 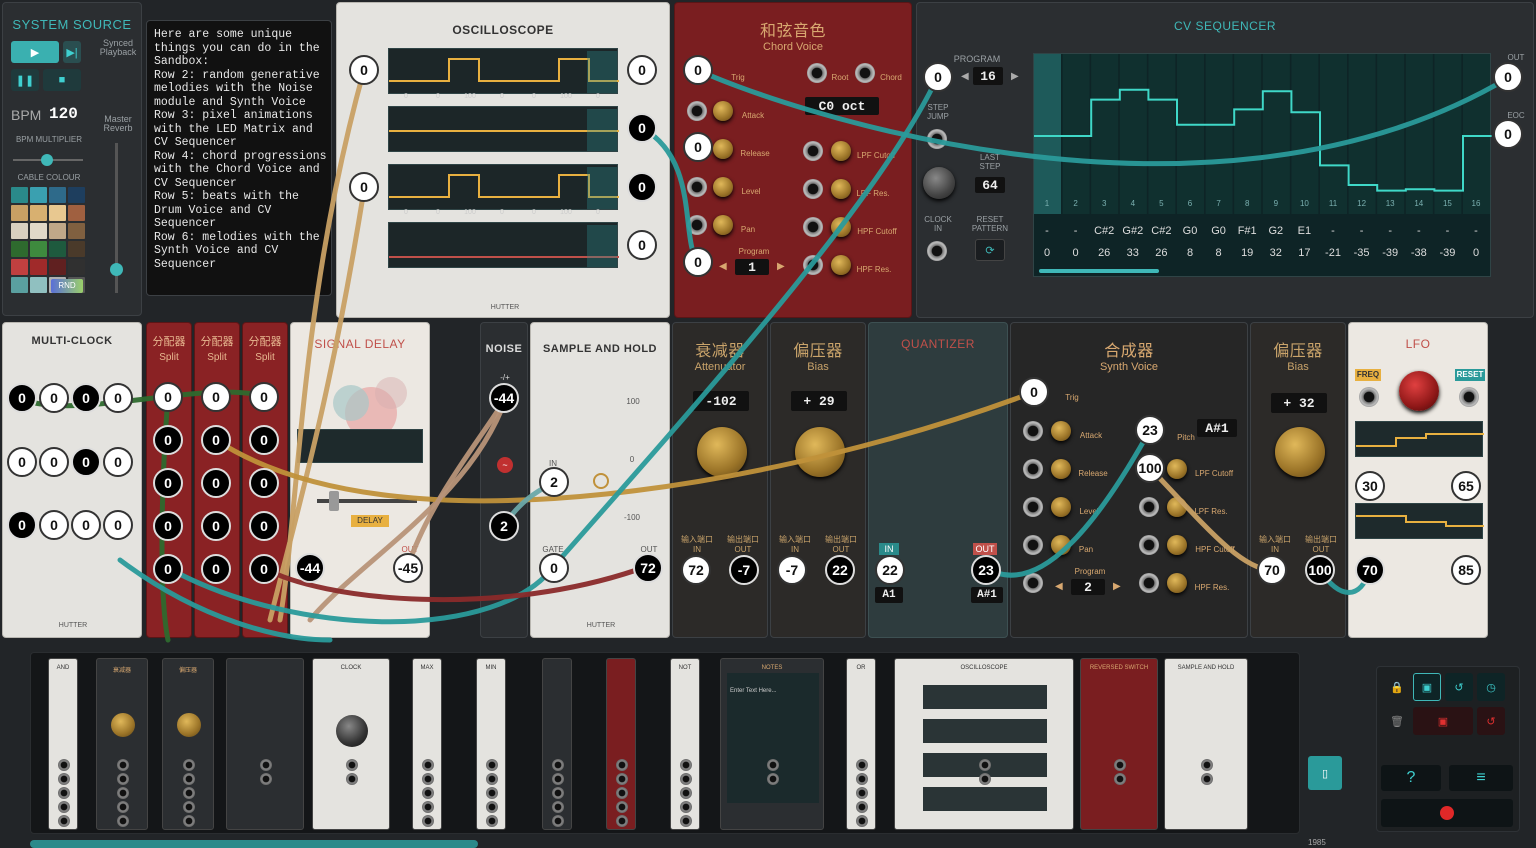 I want to click on save-red-button: ▣, so click(x=1443, y=721).